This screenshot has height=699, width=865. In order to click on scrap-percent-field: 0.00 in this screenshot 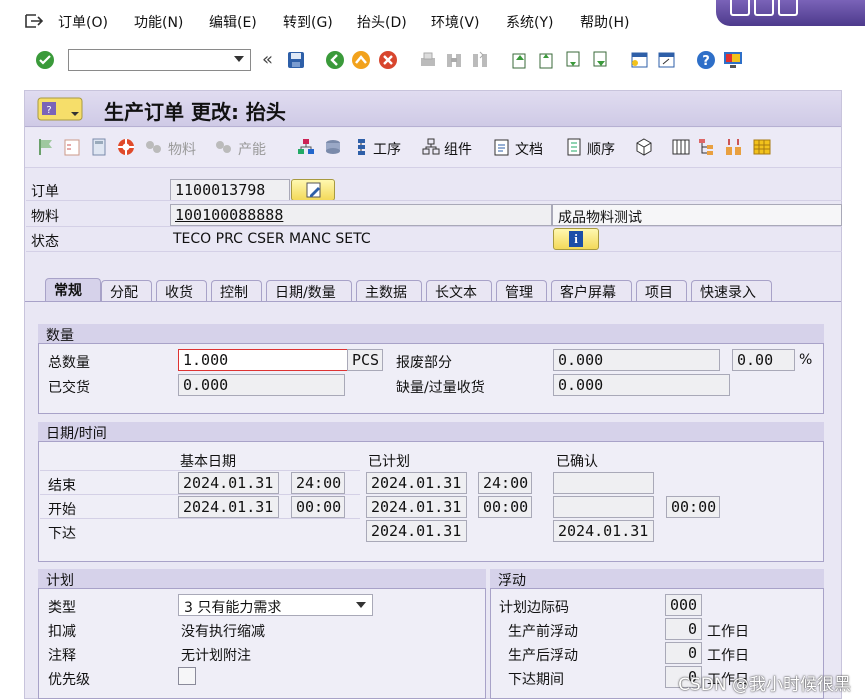, I will do `click(763, 360)`.